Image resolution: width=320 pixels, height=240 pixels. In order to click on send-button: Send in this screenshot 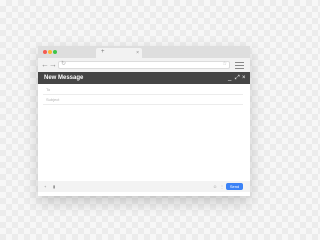, I will do `click(234, 186)`.